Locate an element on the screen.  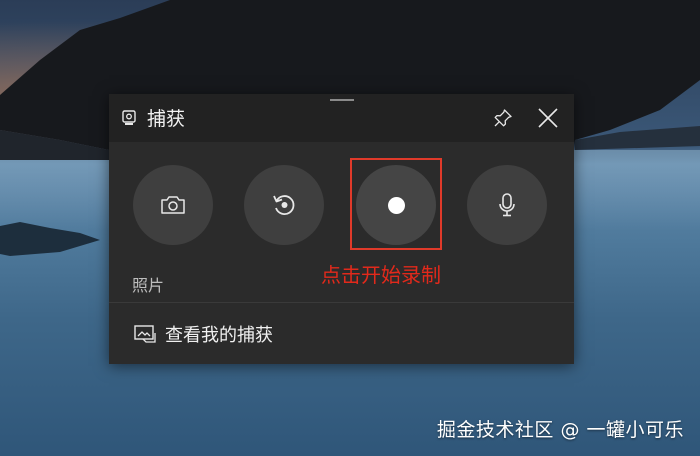
screenshot-button is located at coordinates (173, 205).